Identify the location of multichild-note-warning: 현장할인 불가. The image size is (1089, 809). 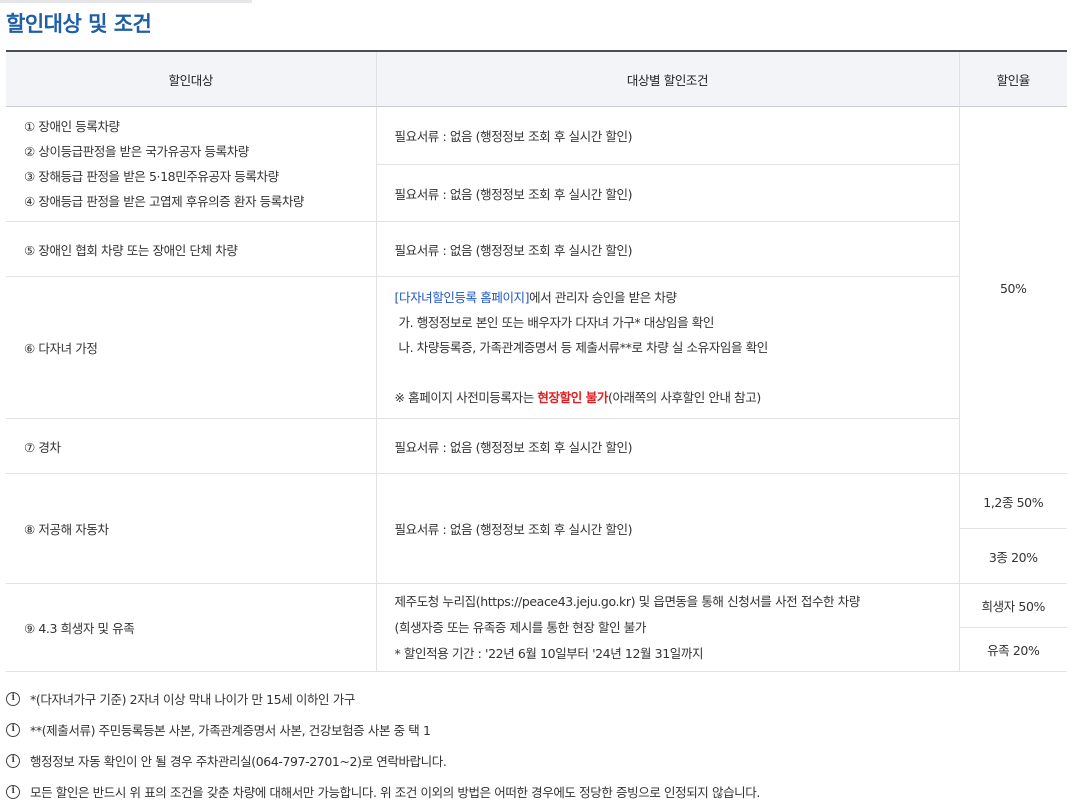
(572, 397).